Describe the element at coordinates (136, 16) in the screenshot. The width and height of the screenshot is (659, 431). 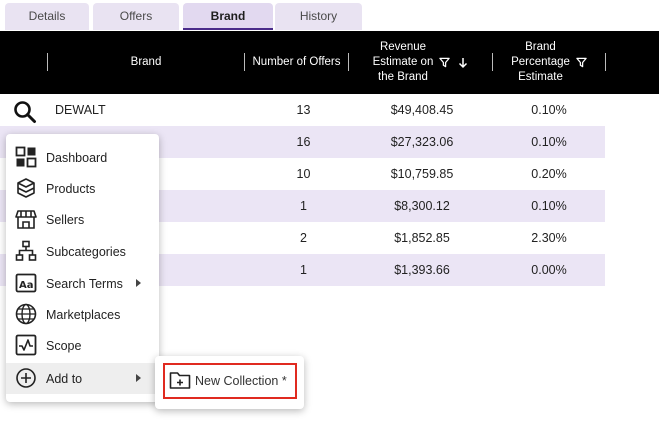
I see `tab-offers: Offers` at that location.